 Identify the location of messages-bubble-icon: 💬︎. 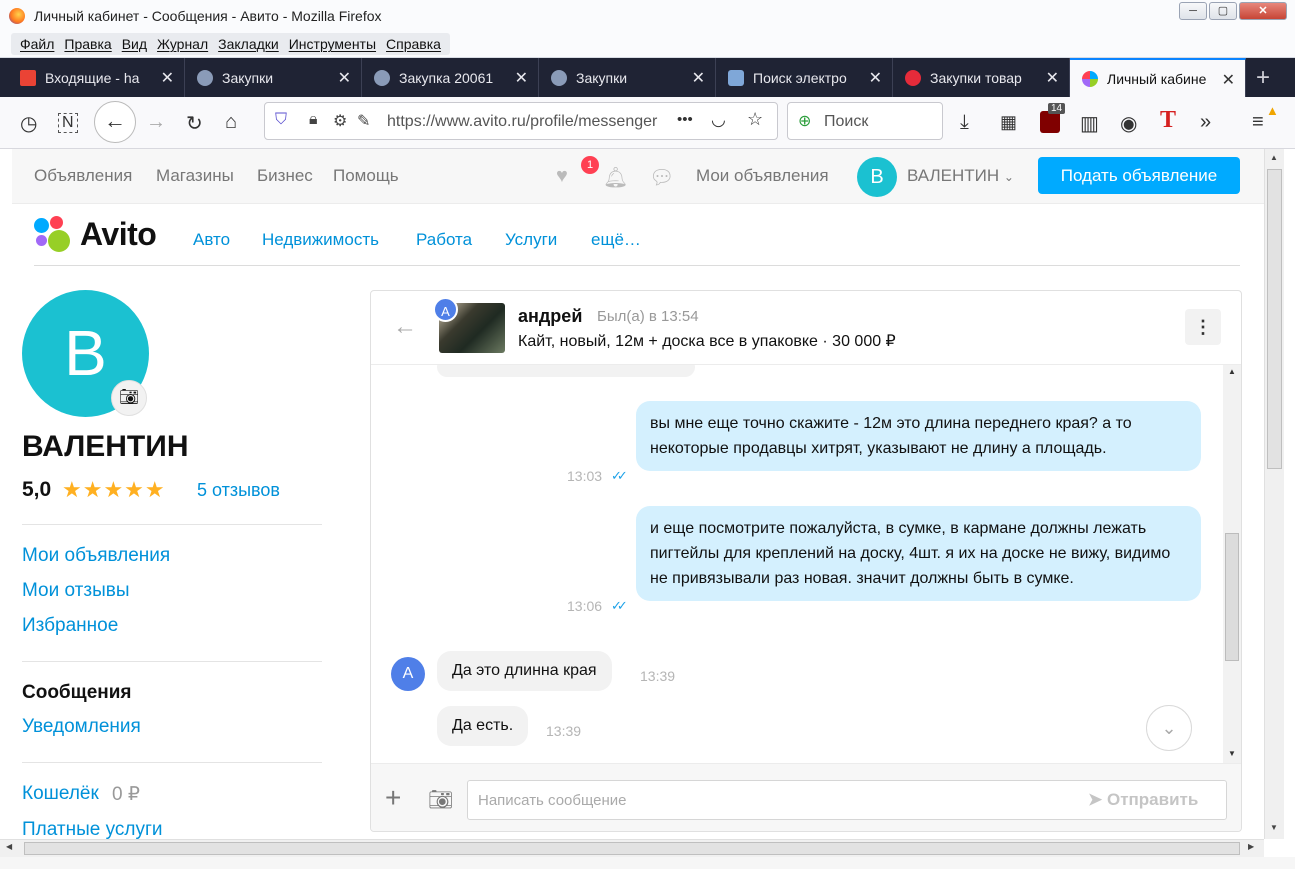
(661, 177).